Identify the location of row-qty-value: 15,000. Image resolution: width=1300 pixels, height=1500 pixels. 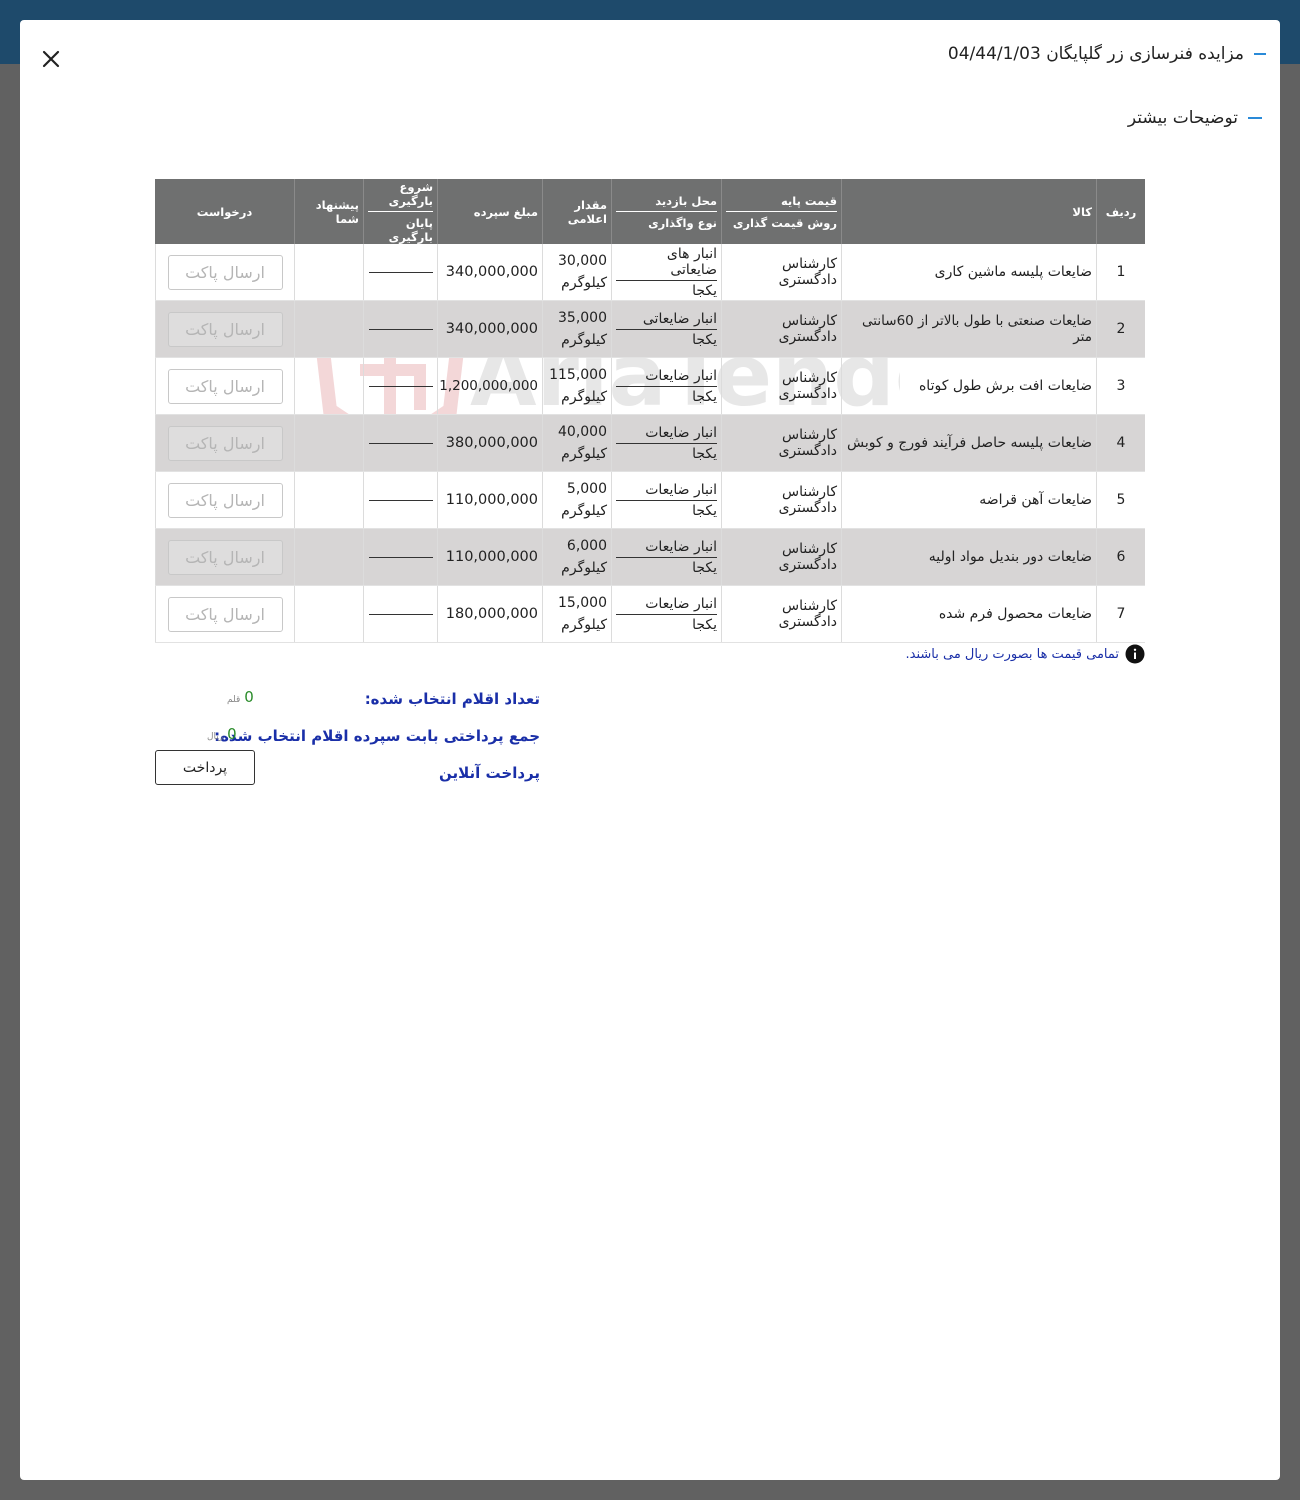
(582, 603).